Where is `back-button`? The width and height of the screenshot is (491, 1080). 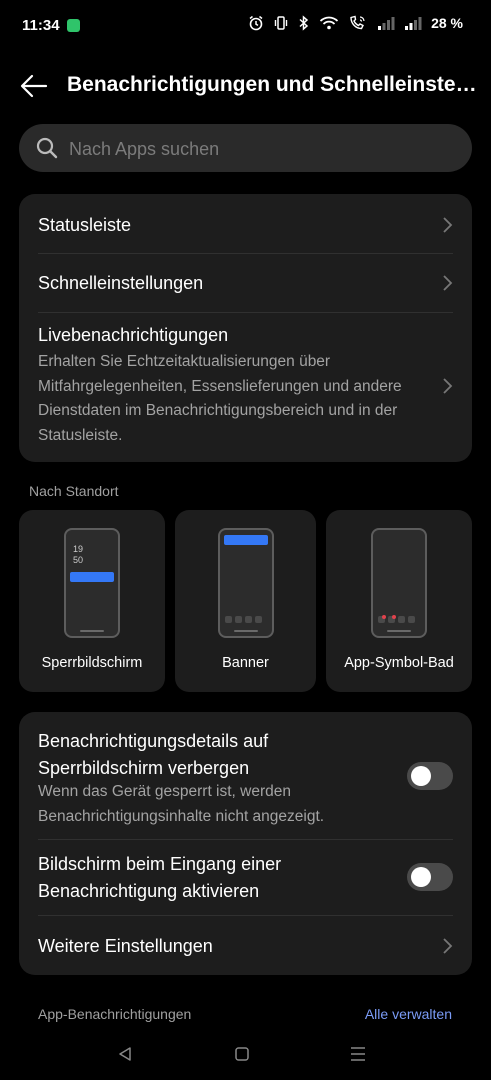
back-button is located at coordinates (34, 86).